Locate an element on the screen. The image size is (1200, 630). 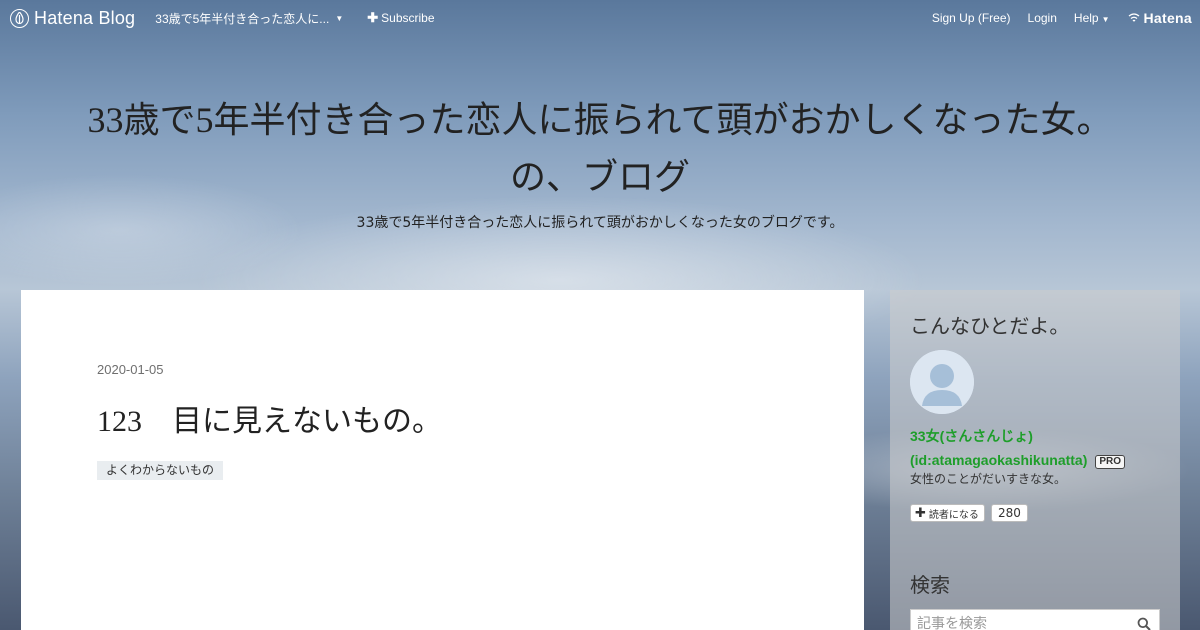
brand-label: Hatena Blog is located at coordinates (85, 17).